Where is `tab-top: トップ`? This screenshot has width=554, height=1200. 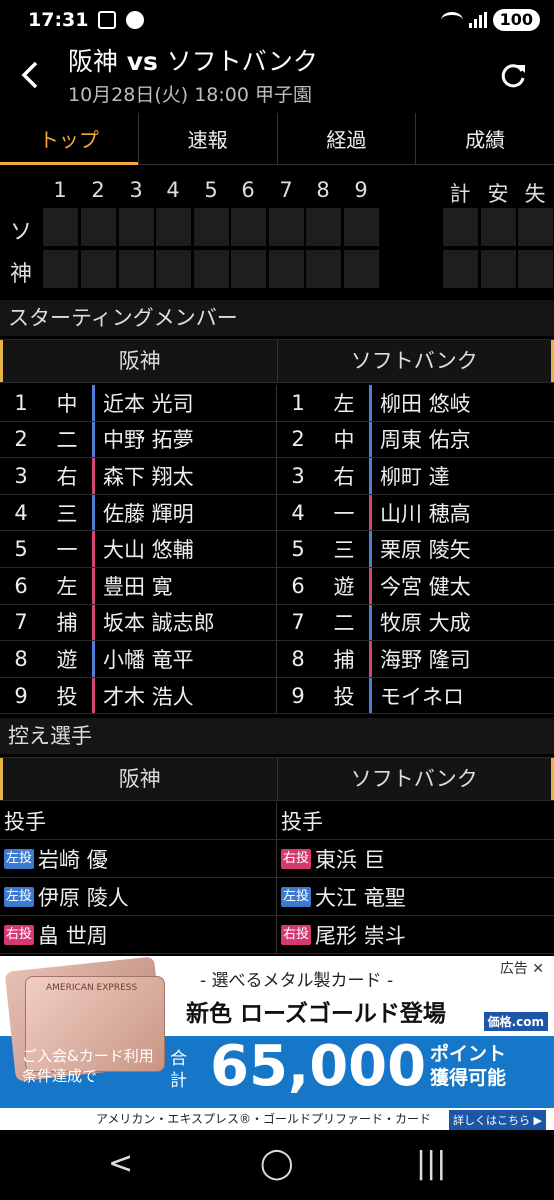
tab-top: トップ is located at coordinates (69, 139).